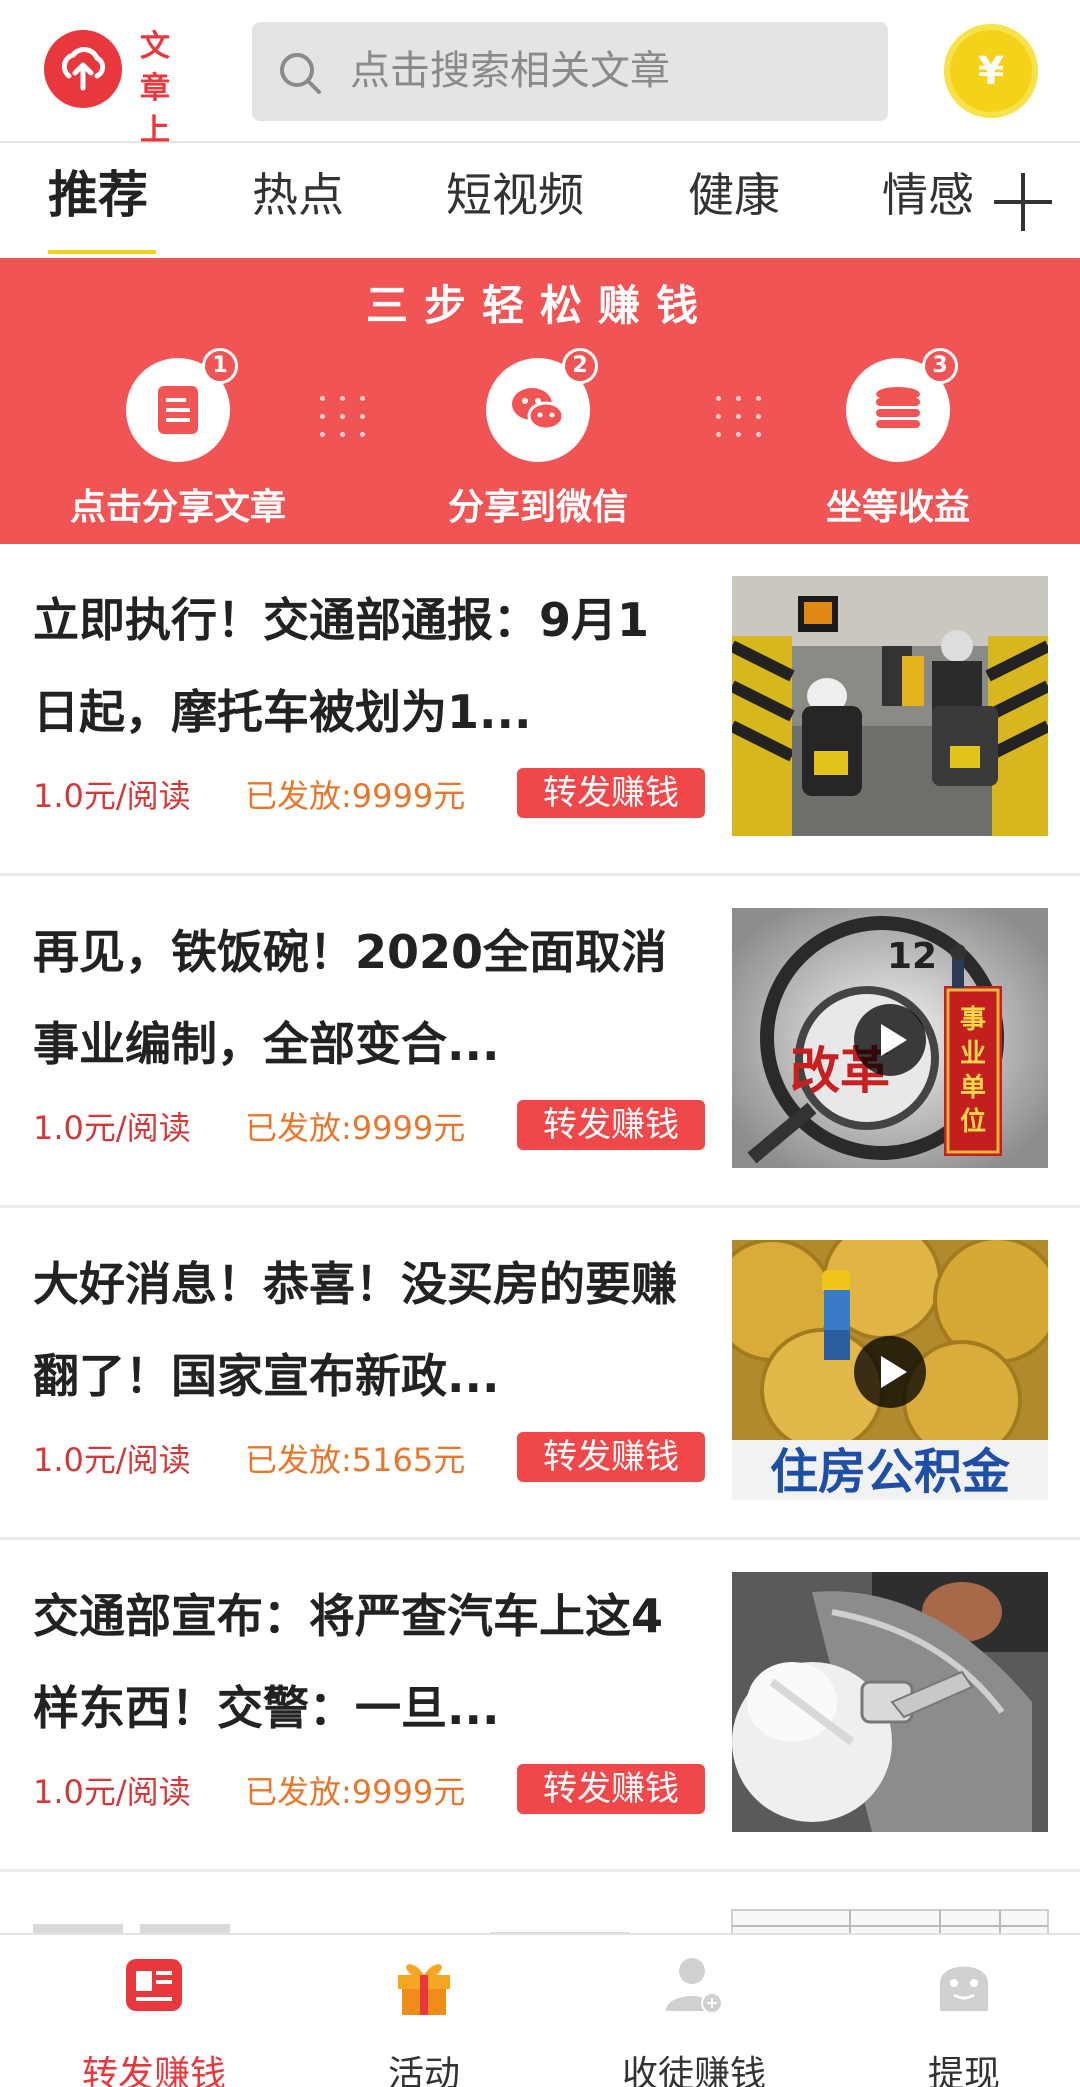  I want to click on nav-label: 提现, so click(963, 2070).